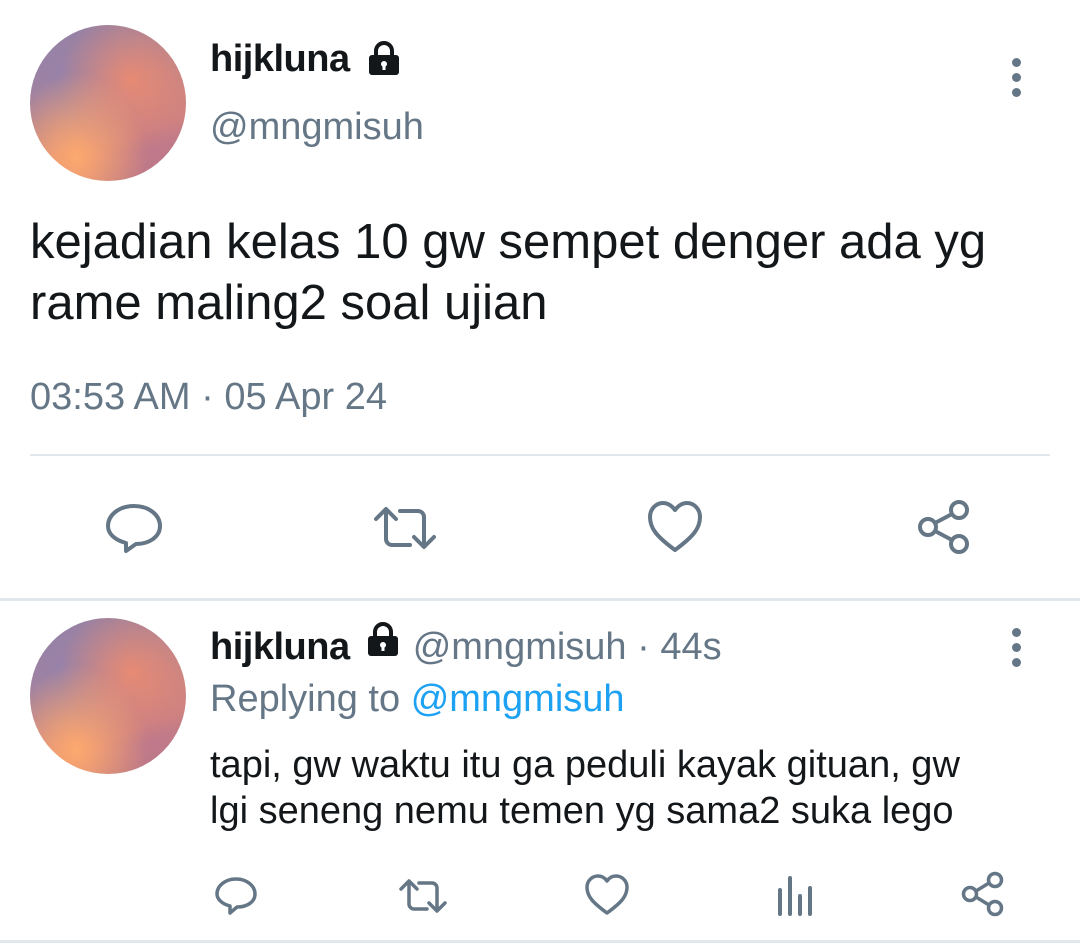 The height and width of the screenshot is (945, 1080). What do you see at coordinates (795, 895) in the screenshot?
I see `analytics-icon` at bounding box center [795, 895].